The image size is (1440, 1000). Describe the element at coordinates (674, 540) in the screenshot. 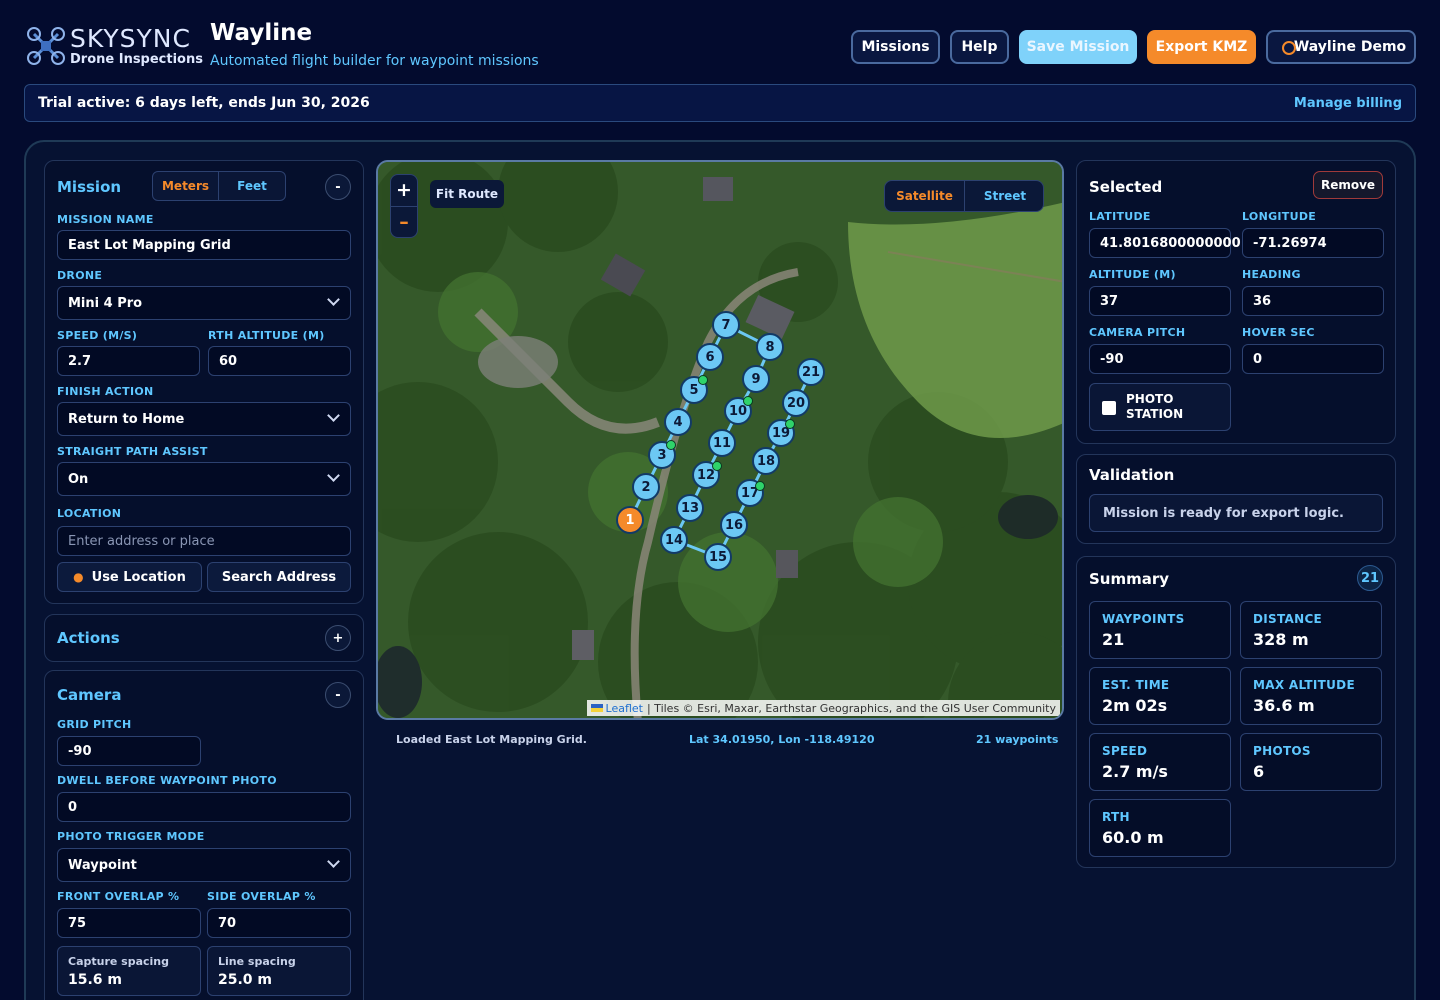

I see `waypoint-marker-14: 14` at that location.